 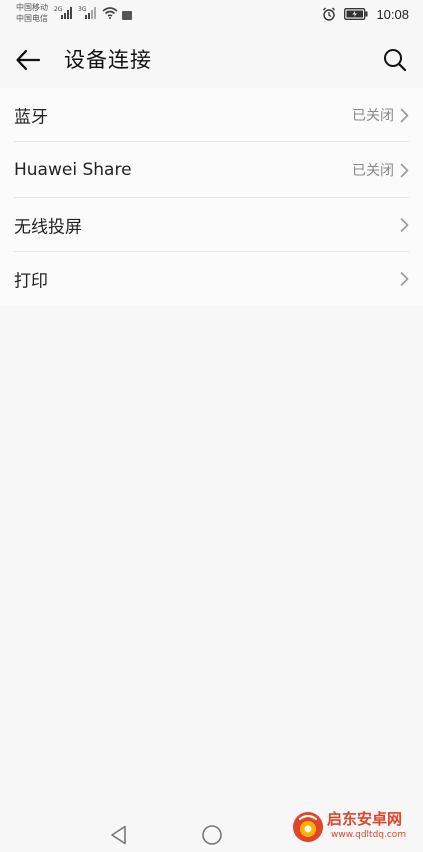 What do you see at coordinates (211, 225) in the screenshot?
I see `list-item-wireless-projection: 无线投屏` at bounding box center [211, 225].